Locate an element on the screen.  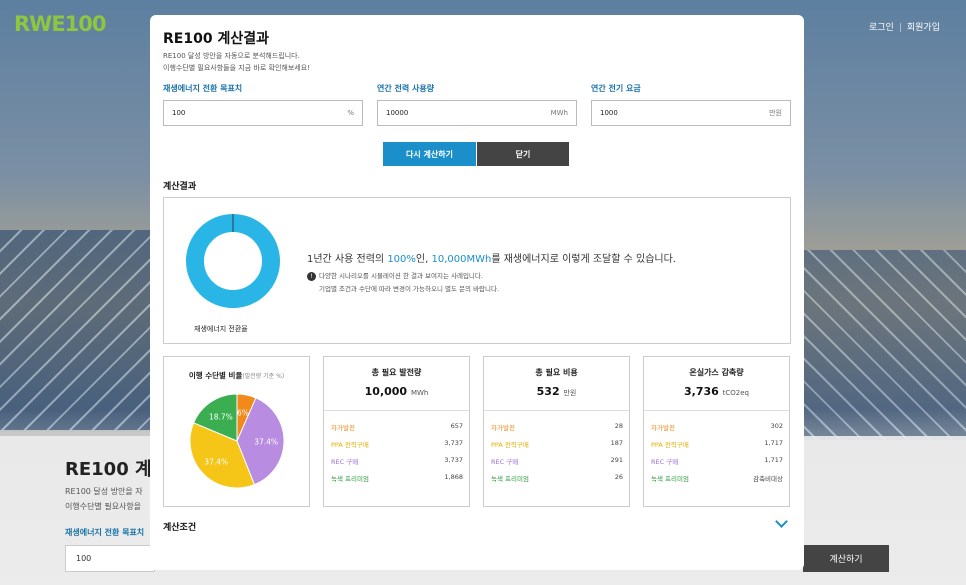
card-row-value: 감축비대상 is located at coordinates (768, 479).